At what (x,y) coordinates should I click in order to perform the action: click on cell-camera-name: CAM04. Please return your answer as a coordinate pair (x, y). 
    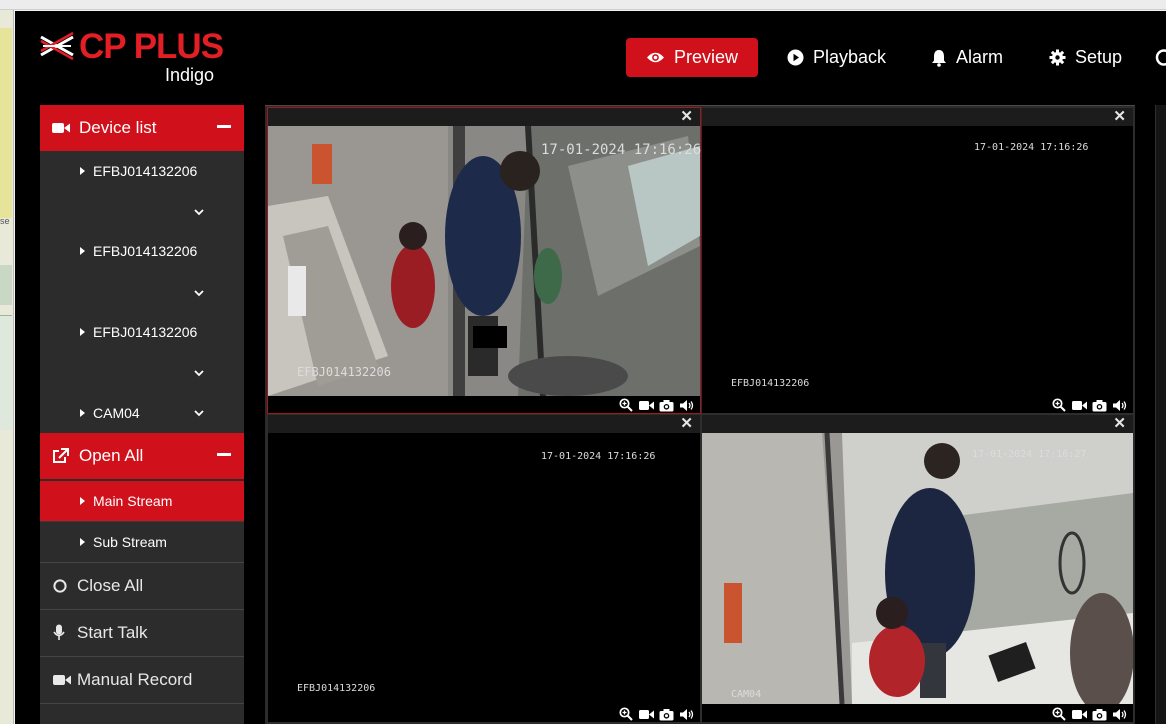
    Looking at the image, I should click on (746, 694).